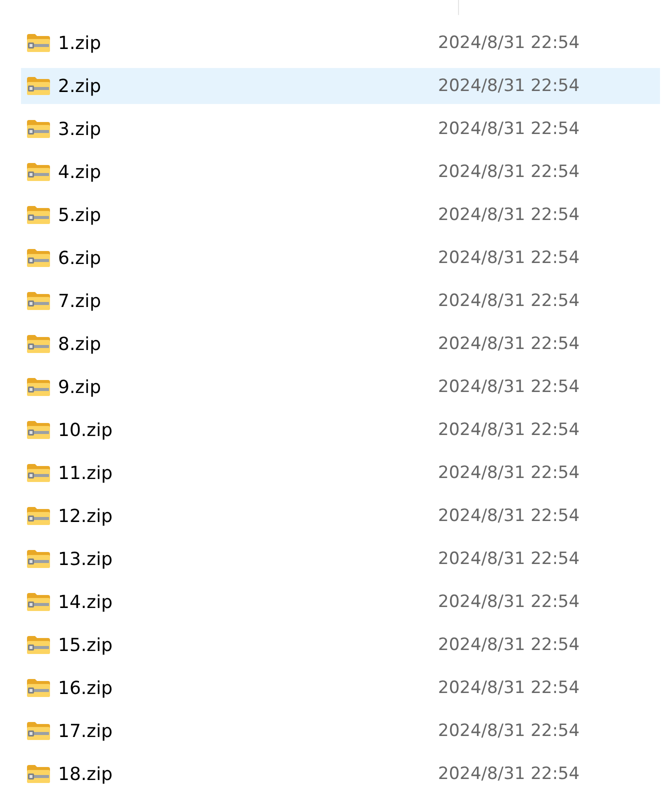 Image resolution: width=668 pixels, height=807 pixels. What do you see at coordinates (86, 473) in the screenshot?
I see `file-name: 11.zip` at bounding box center [86, 473].